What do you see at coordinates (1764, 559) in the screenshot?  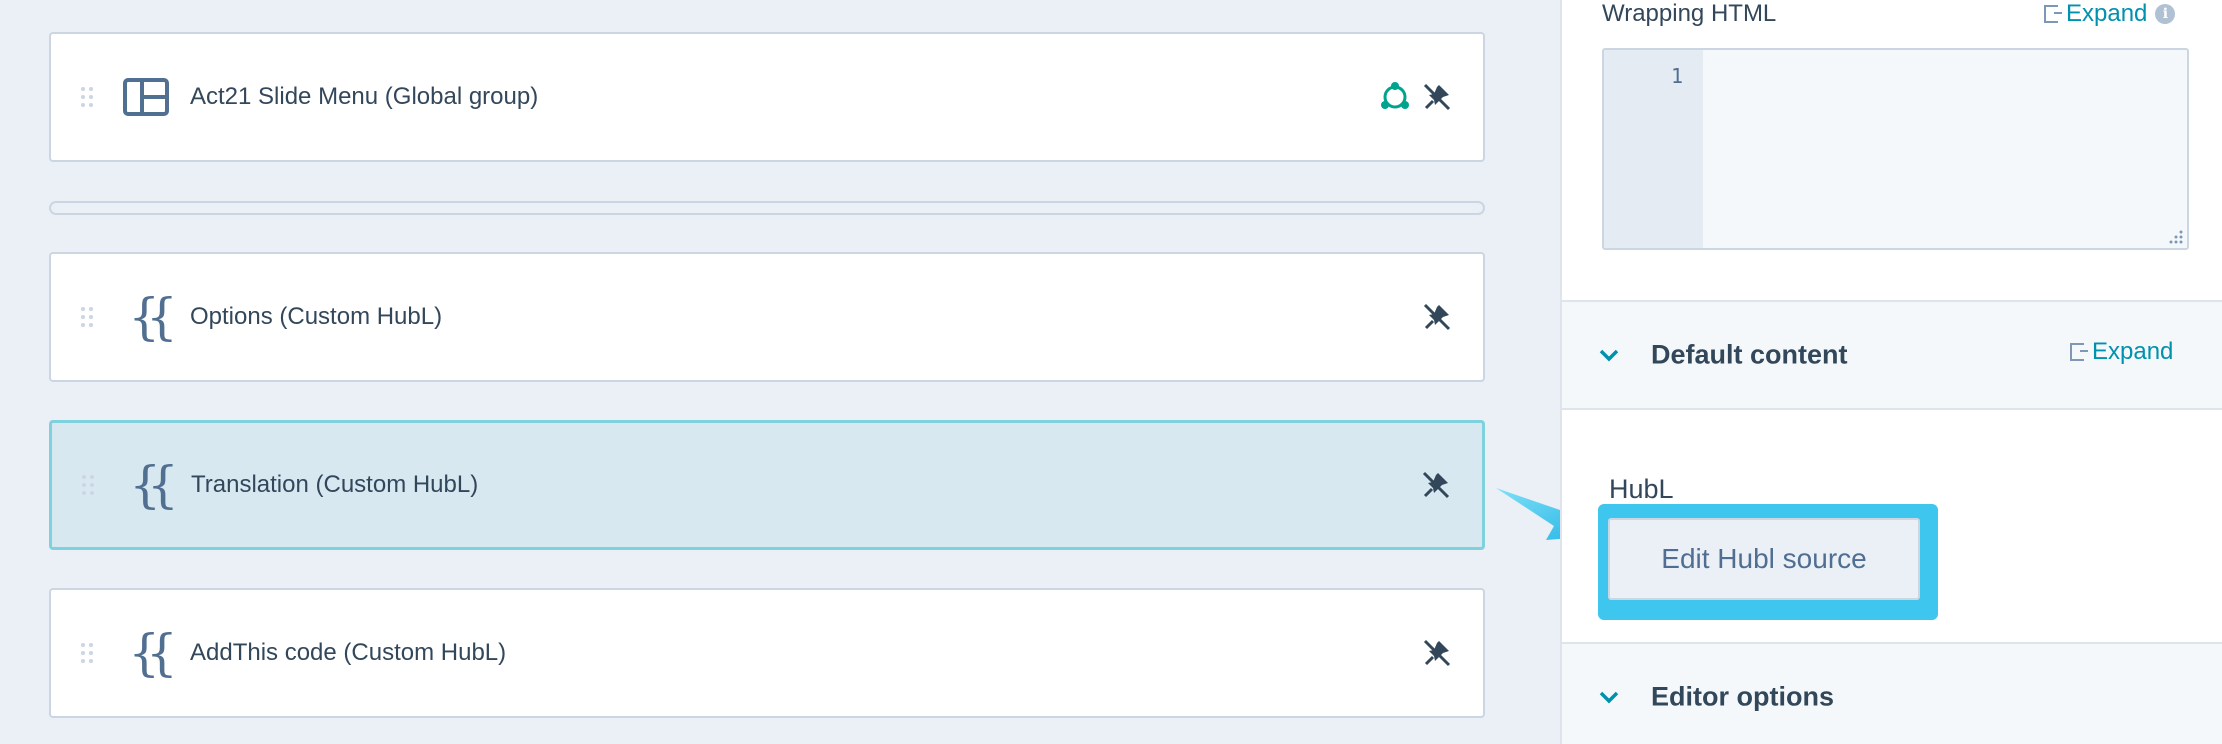 I see `edit-hubl-source-button: Edit Hubl source` at bounding box center [1764, 559].